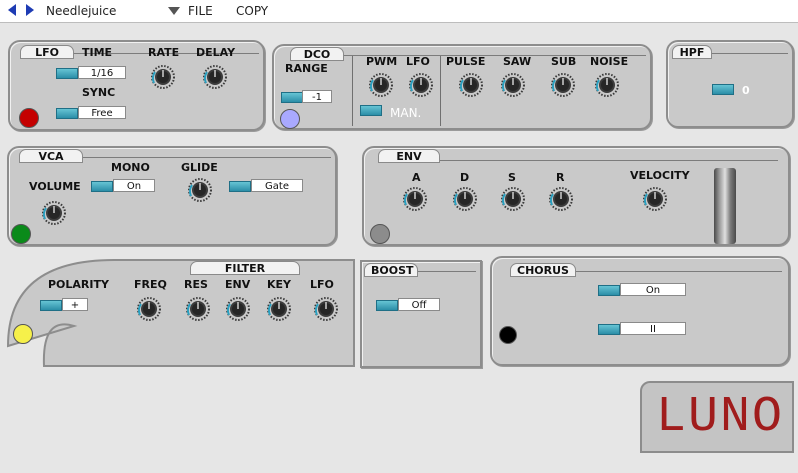  What do you see at coordinates (240, 186) in the screenshot?
I see `gate-toggle` at bounding box center [240, 186].